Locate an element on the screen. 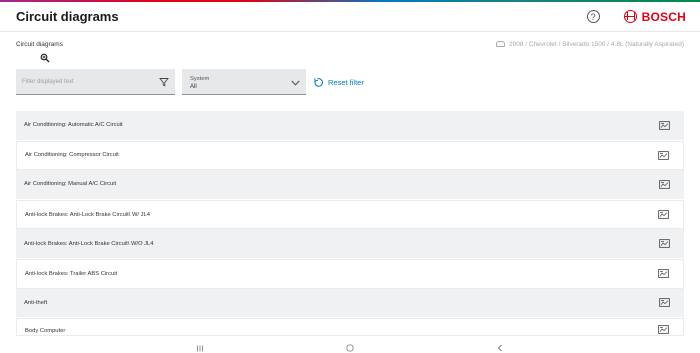  home-icon is located at coordinates (350, 348).